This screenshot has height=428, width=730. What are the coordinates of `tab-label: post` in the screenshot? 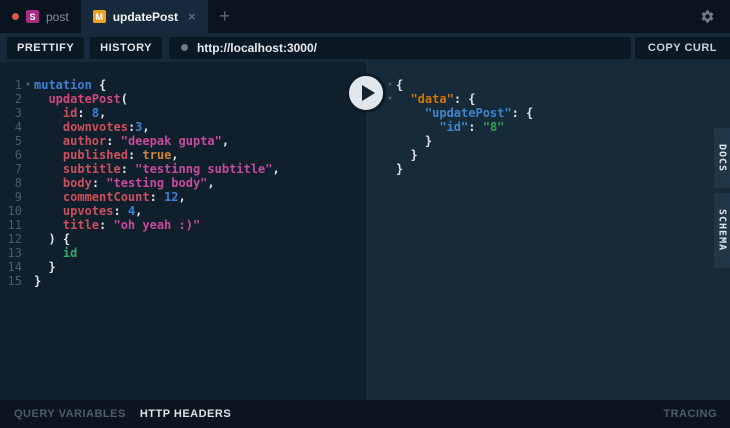 It's located at (57, 16).